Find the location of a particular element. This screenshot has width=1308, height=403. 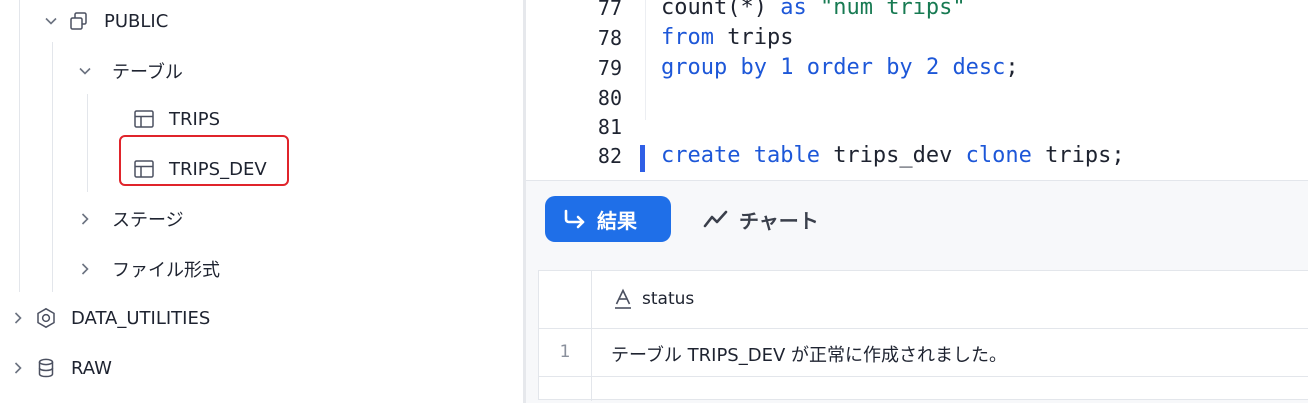

sql-keyword: desc is located at coordinates (979, 67).